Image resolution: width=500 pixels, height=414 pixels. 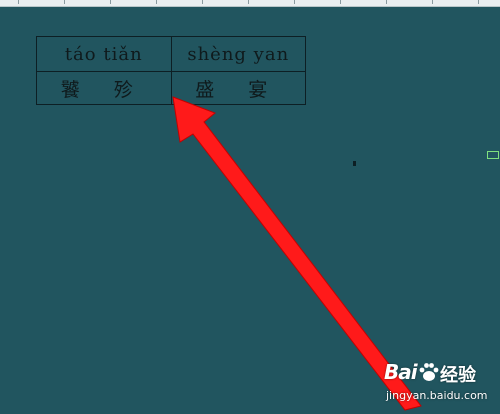 I want to click on watermark-brand-text: 经验, so click(x=458, y=375).